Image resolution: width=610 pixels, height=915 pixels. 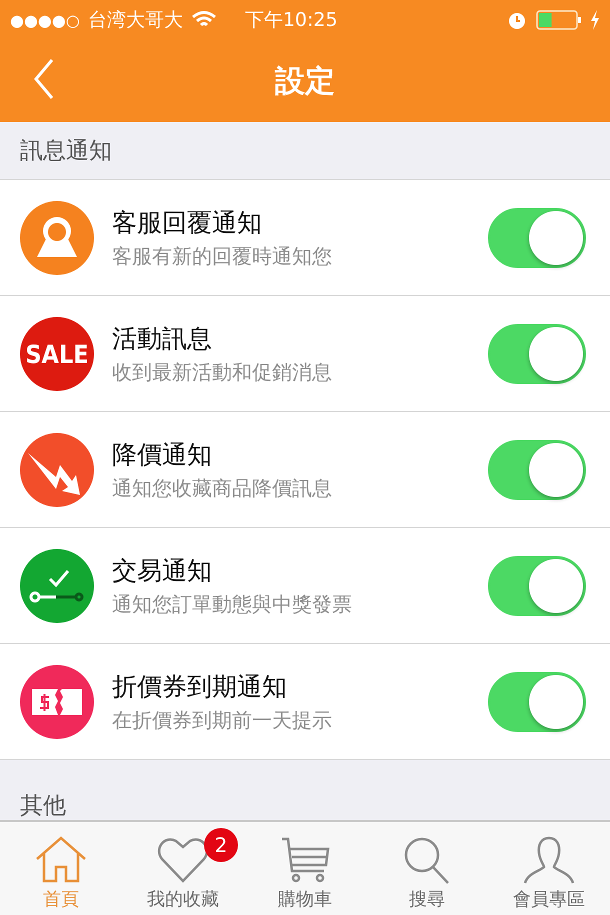 What do you see at coordinates (187, 222) in the screenshot?
I see `setting-title: 客服回覆通知` at bounding box center [187, 222].